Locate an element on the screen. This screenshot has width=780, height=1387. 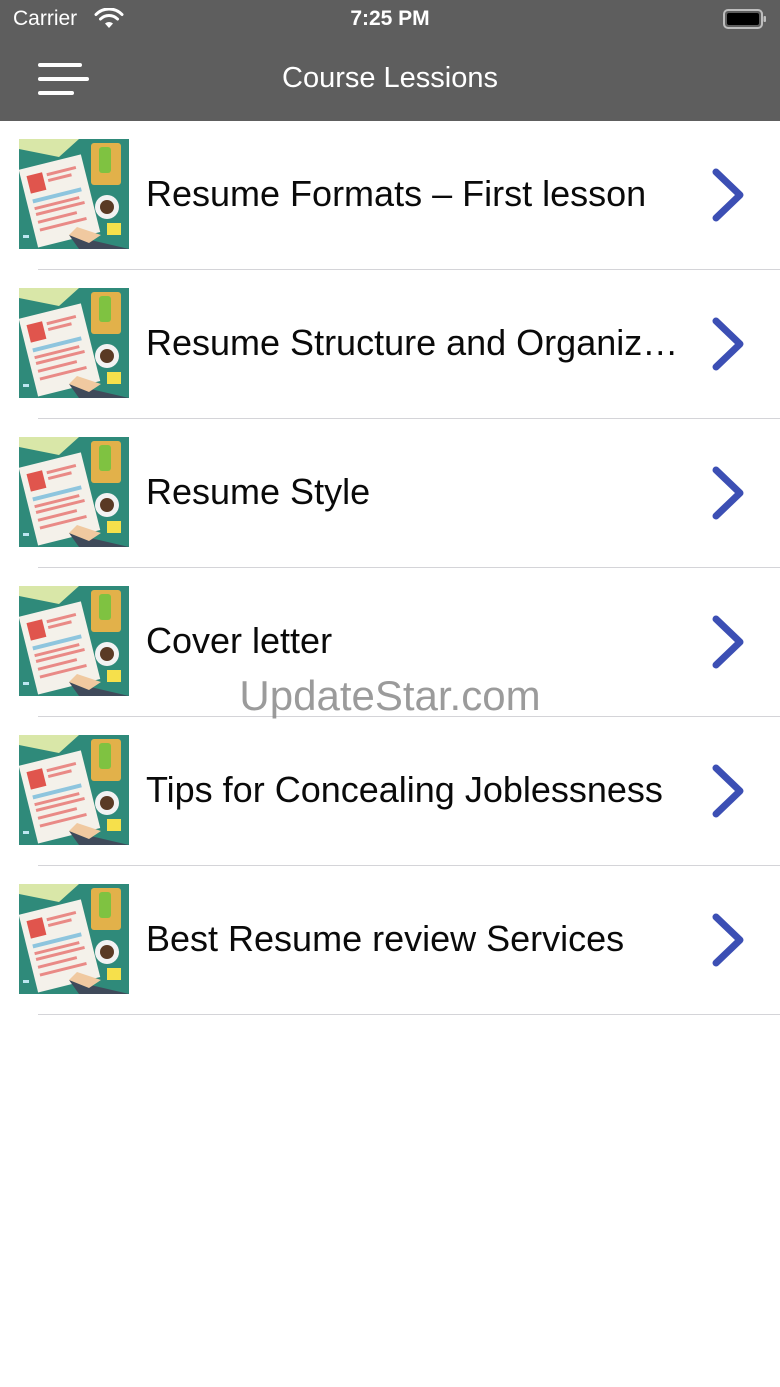
lesson-row-2: Resume Structure and Organization is located at coordinates (390, 344).